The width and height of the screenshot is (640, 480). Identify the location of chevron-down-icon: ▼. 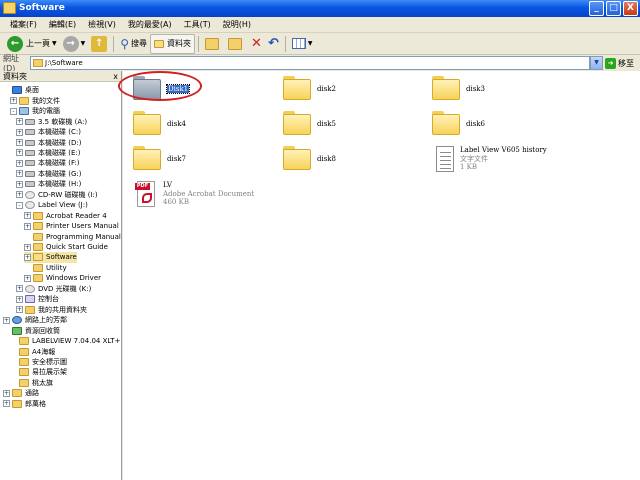
(310, 43).